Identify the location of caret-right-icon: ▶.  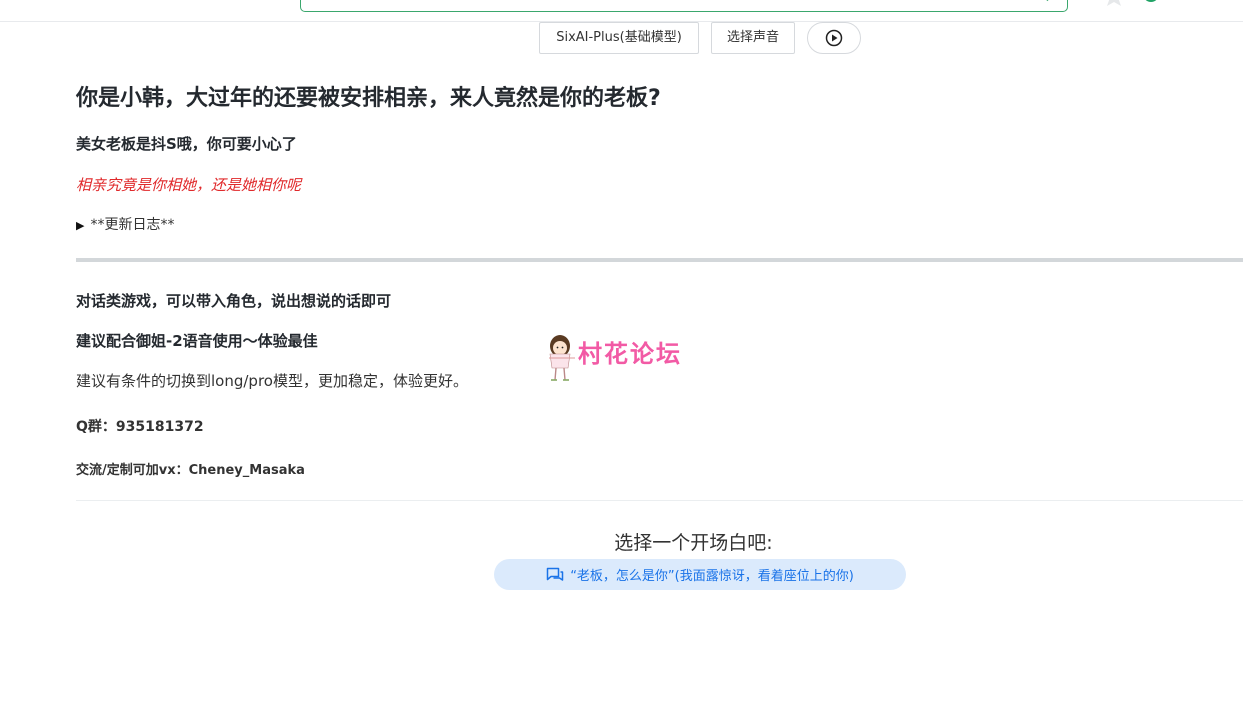
(80, 225).